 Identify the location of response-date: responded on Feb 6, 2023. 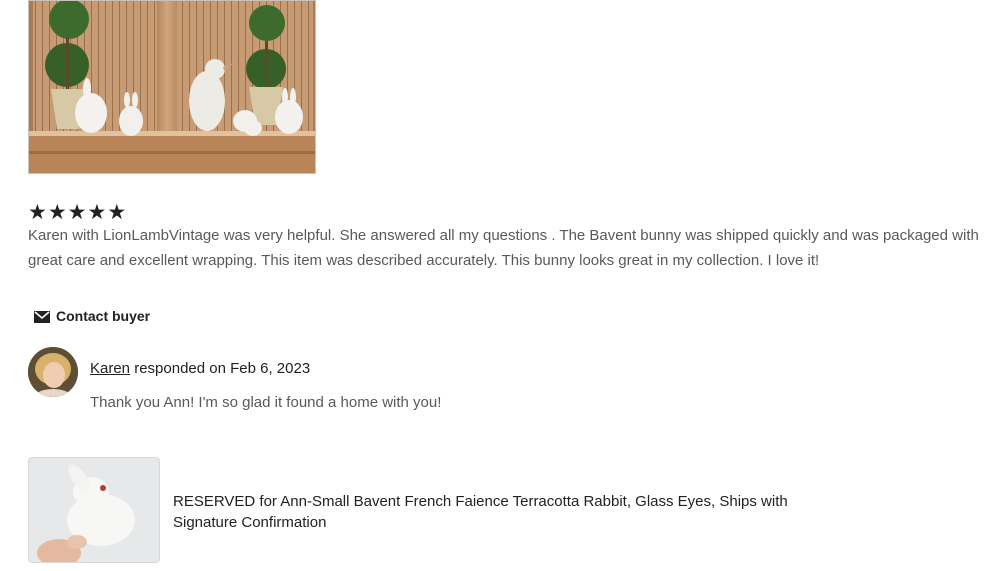
(220, 368).